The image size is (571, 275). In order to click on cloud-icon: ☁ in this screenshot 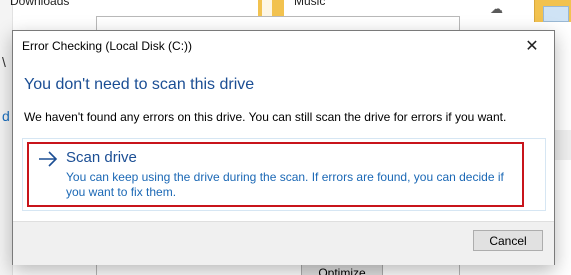, I will do `click(496, 8)`.